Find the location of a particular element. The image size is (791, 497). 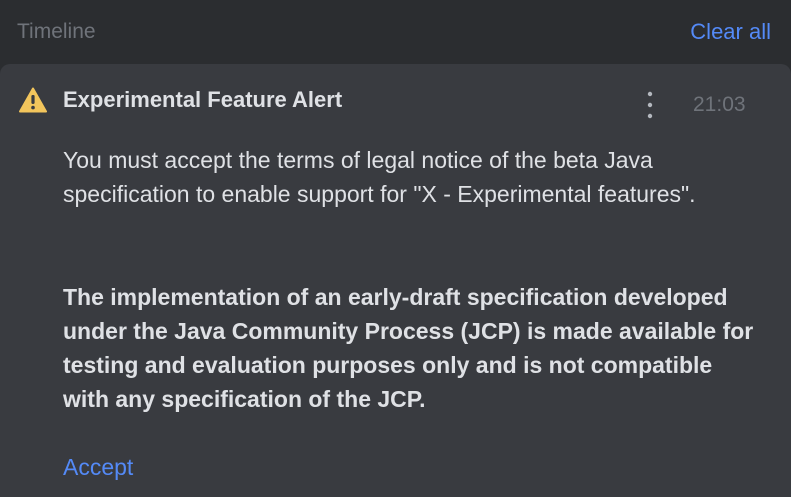

timeline-title: Timeline is located at coordinates (56, 31).